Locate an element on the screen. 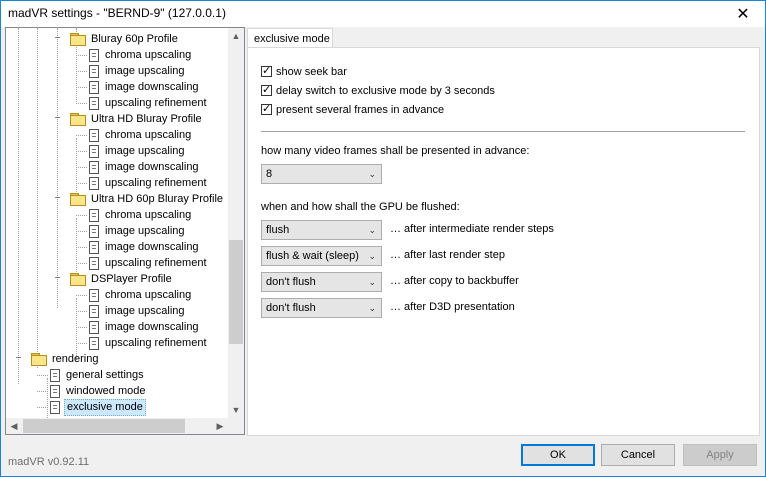 The height and width of the screenshot is (477, 766). tree-folder-node: Bluray 60p Profile is located at coordinates (125, 39).